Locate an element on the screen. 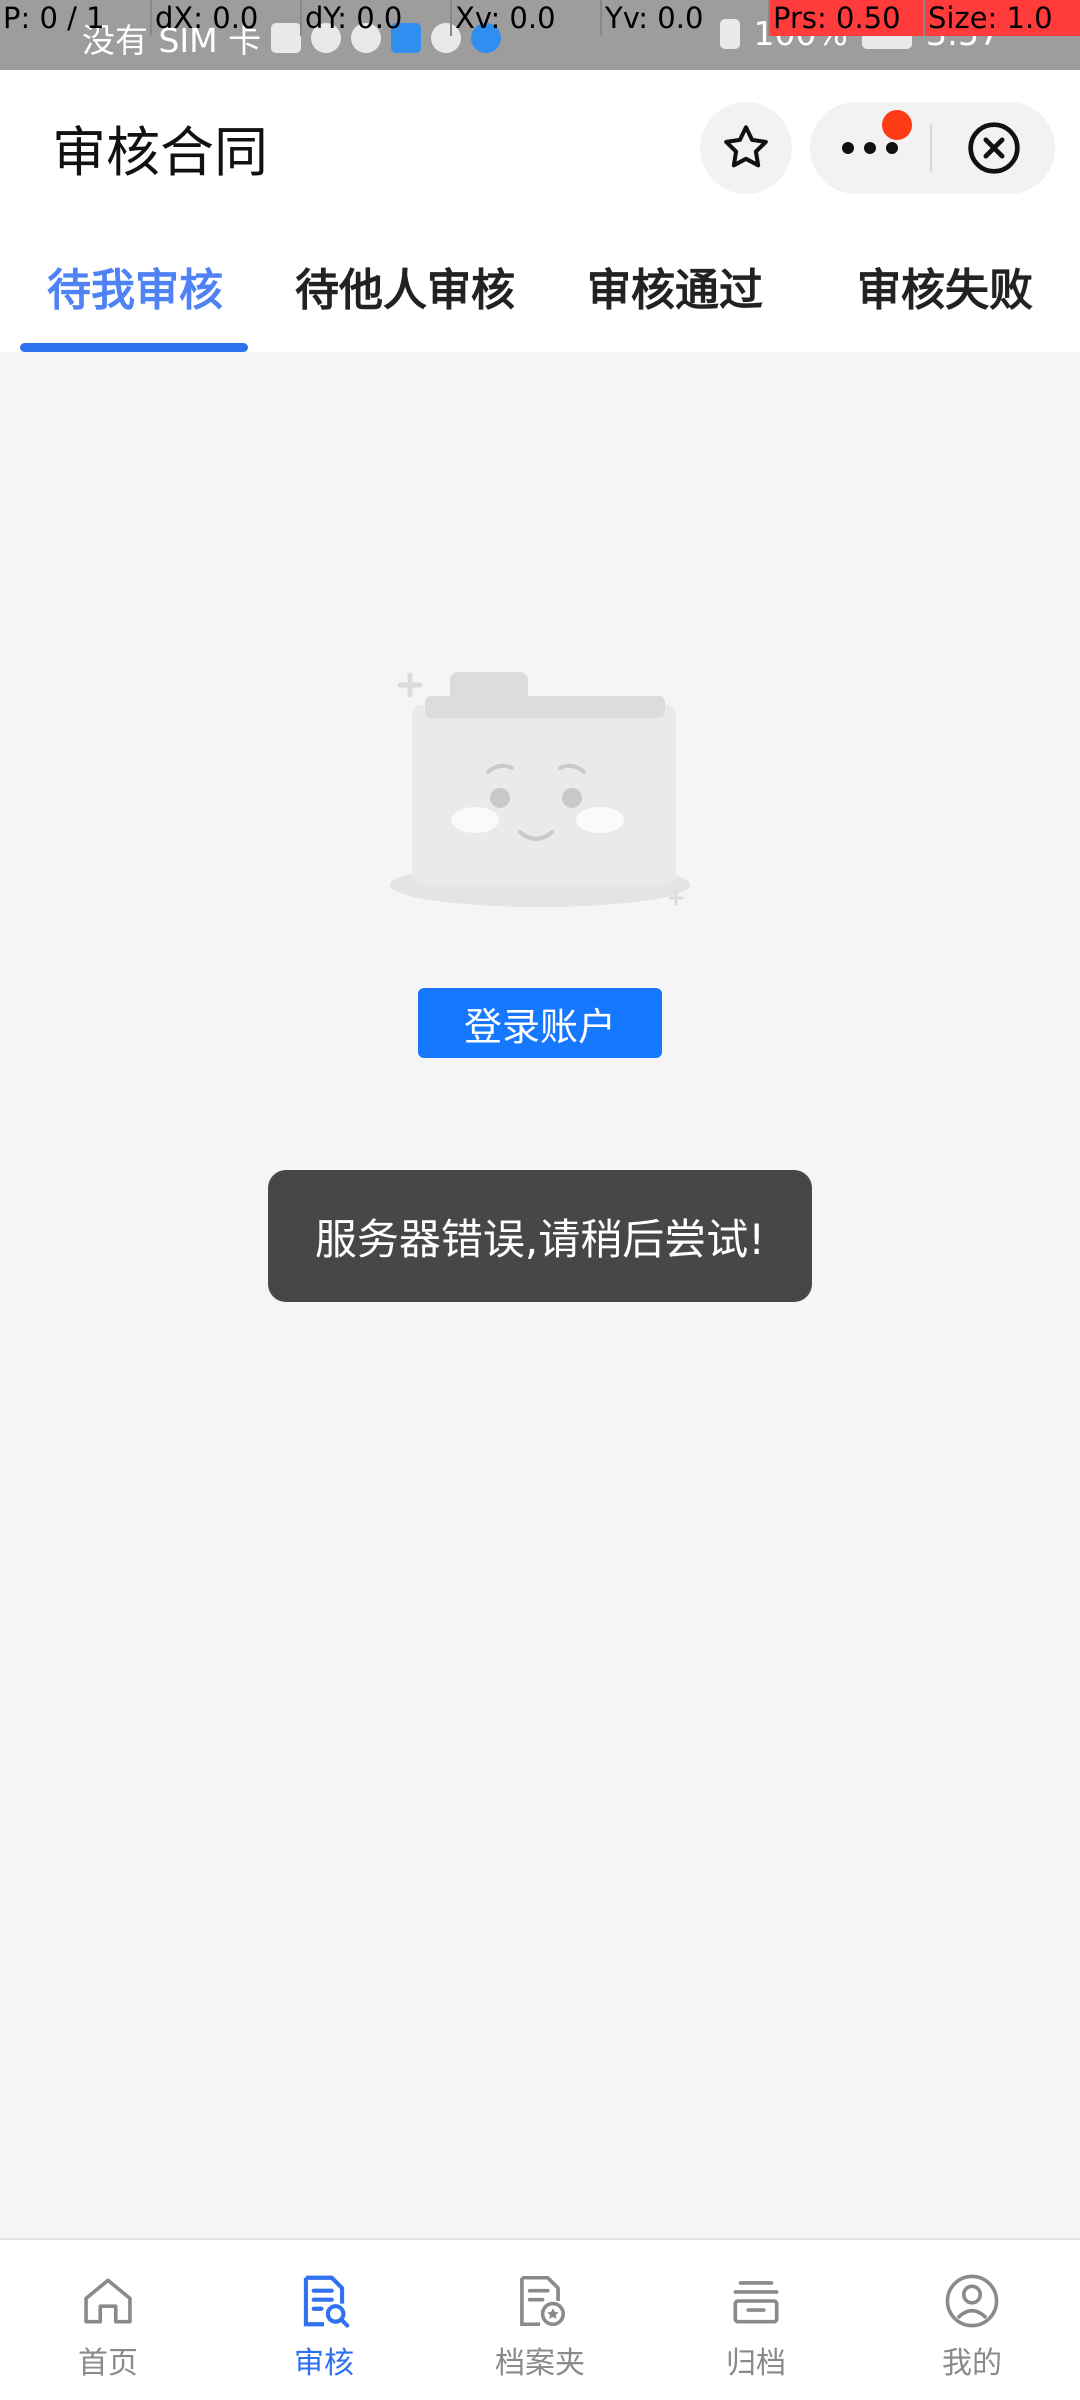 The image size is (1080, 2400). close-circle-icon is located at coordinates (993, 148).